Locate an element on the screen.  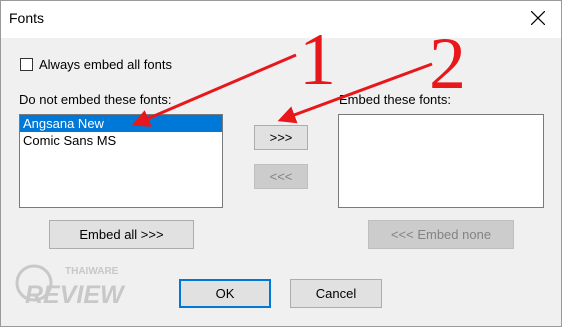
always-embed-label: Always embed all fonts is located at coordinates (105, 64).